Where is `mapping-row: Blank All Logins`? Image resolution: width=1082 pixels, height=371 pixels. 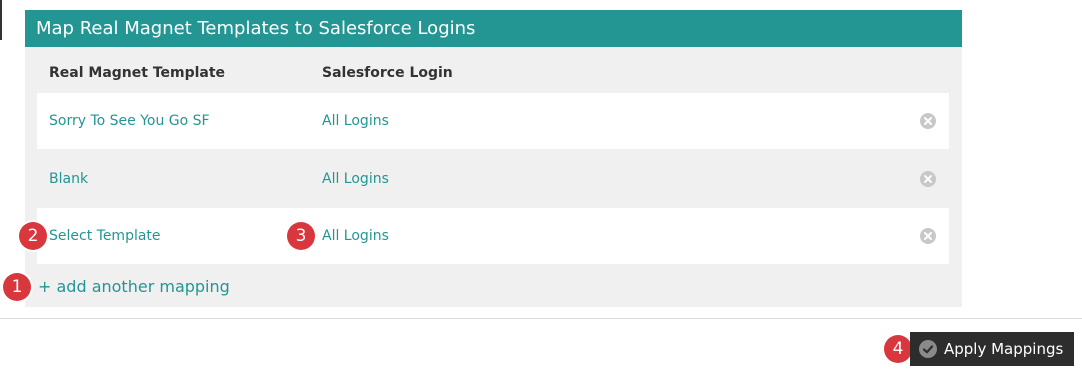 mapping-row: Blank All Logins is located at coordinates (493, 179).